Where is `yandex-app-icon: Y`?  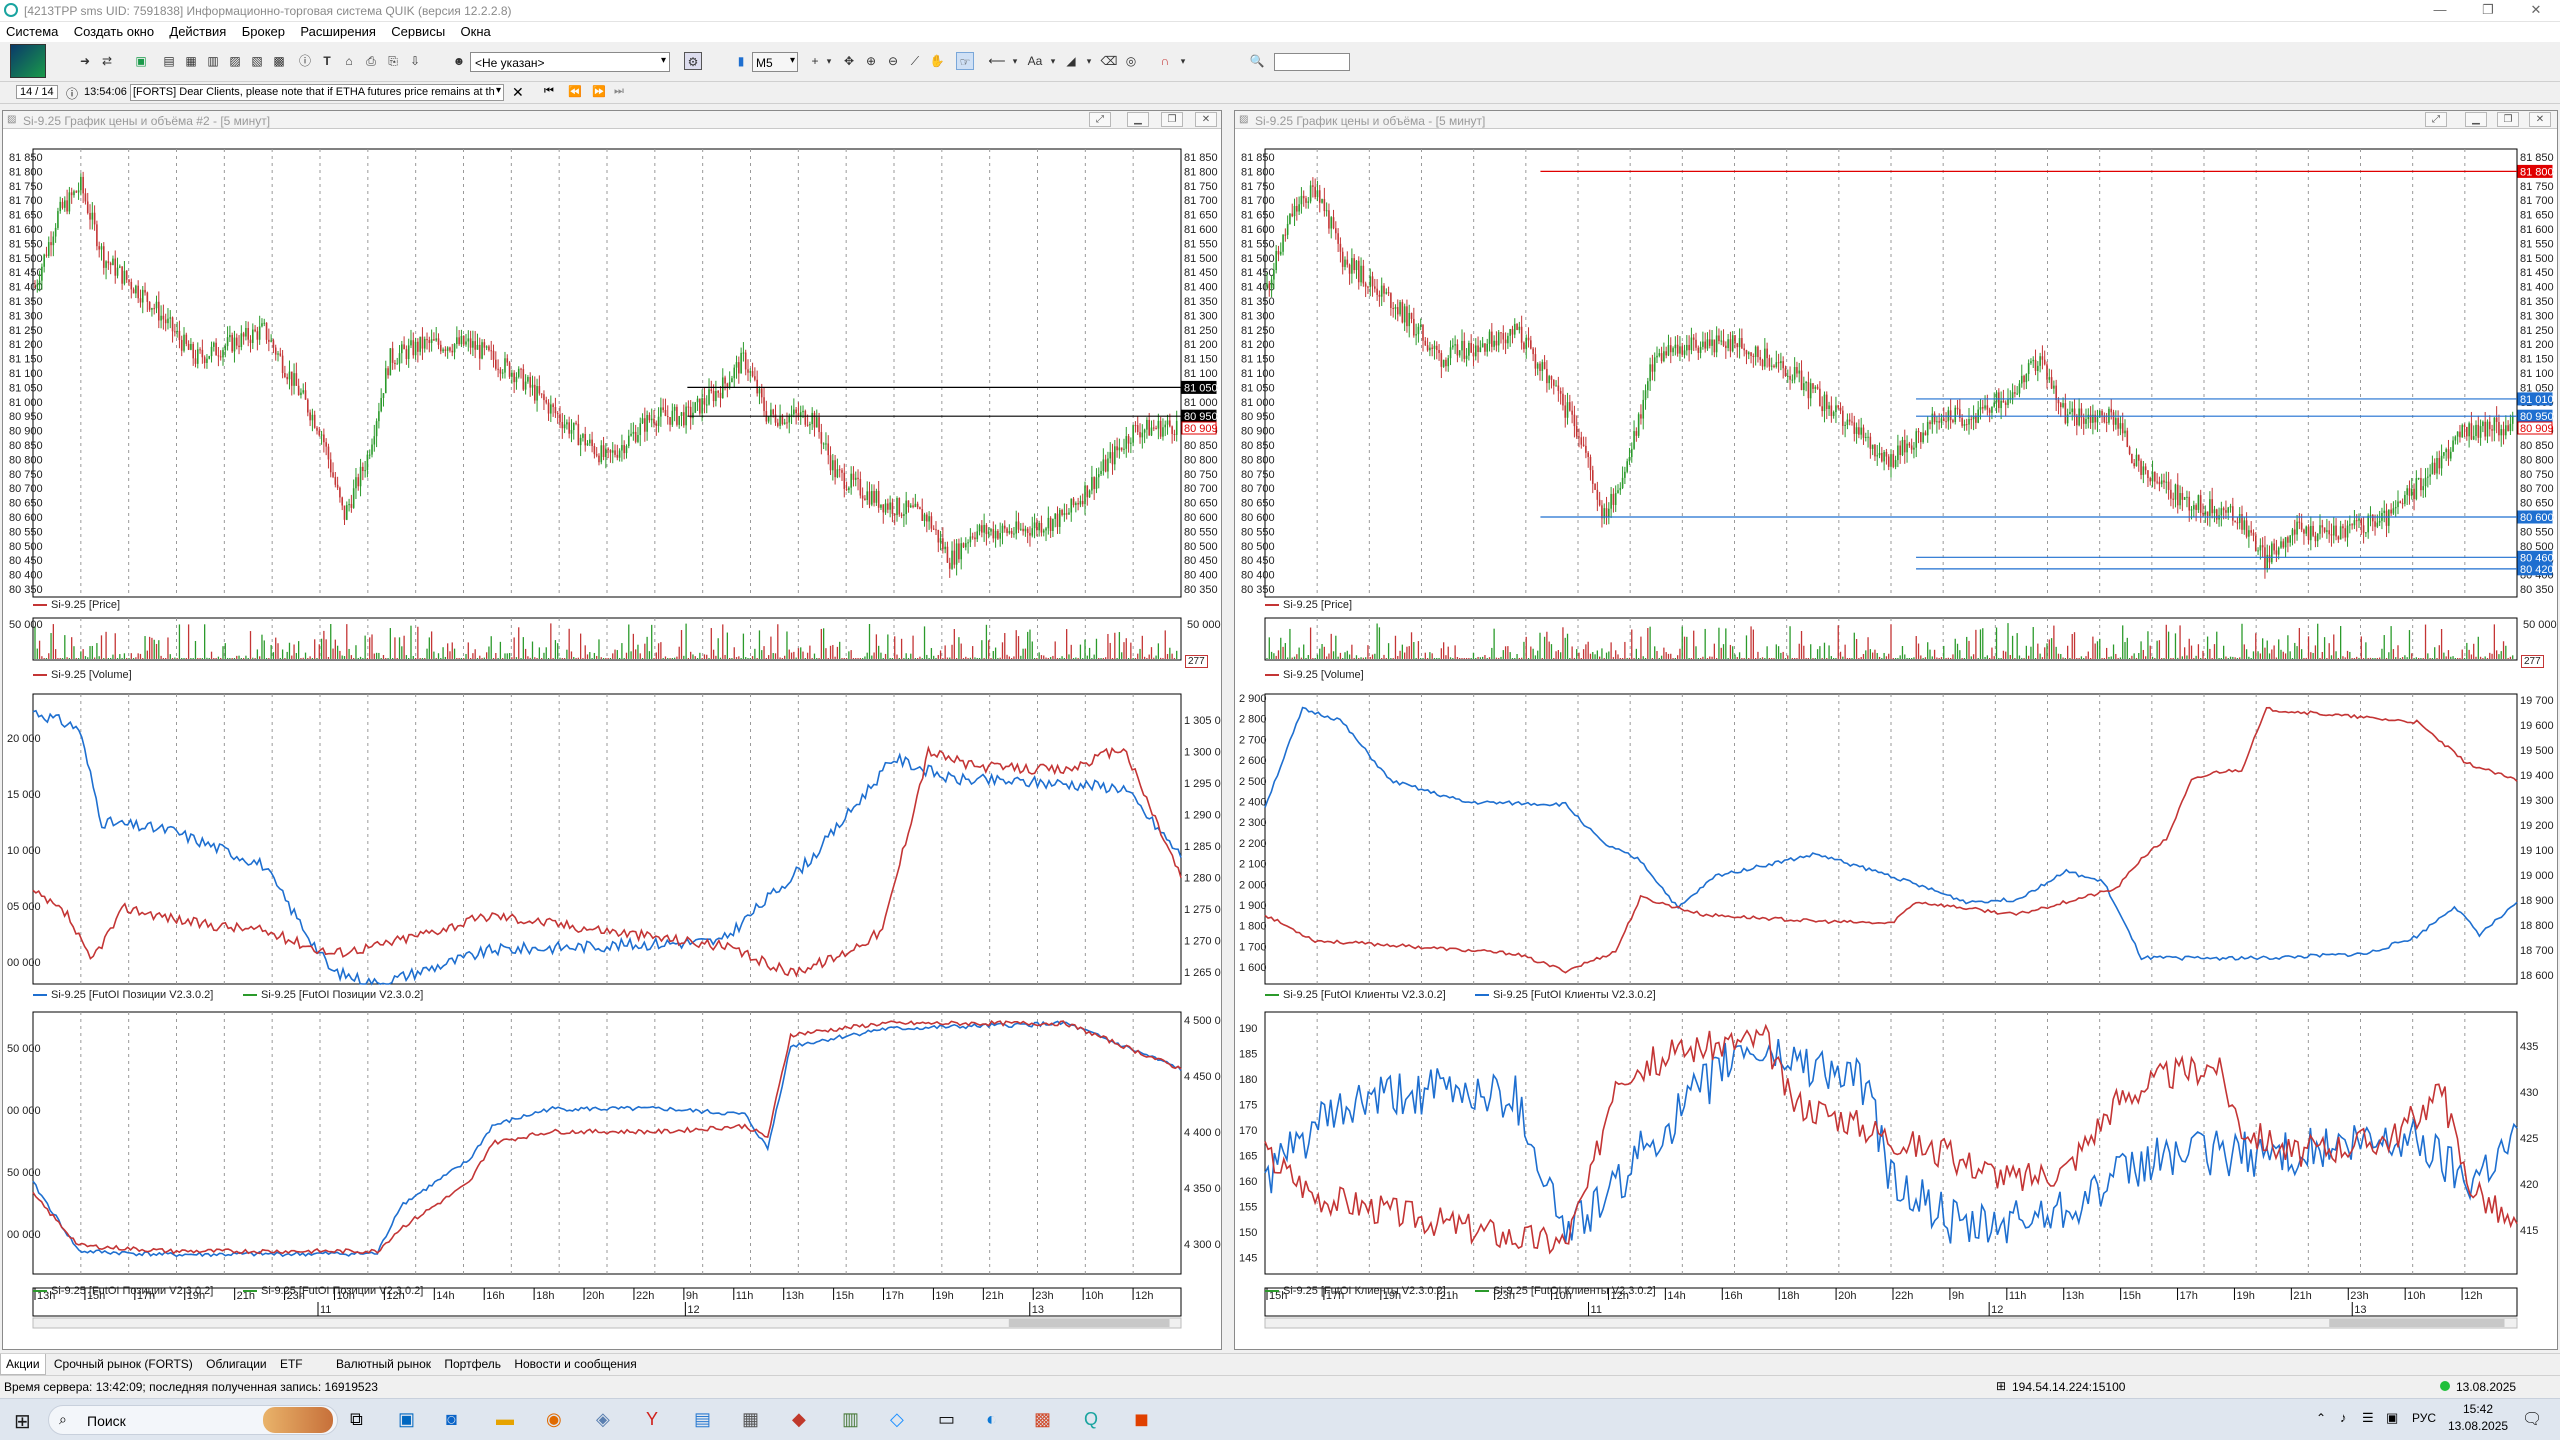
yandex-app-icon: Y is located at coordinates (652, 1419).